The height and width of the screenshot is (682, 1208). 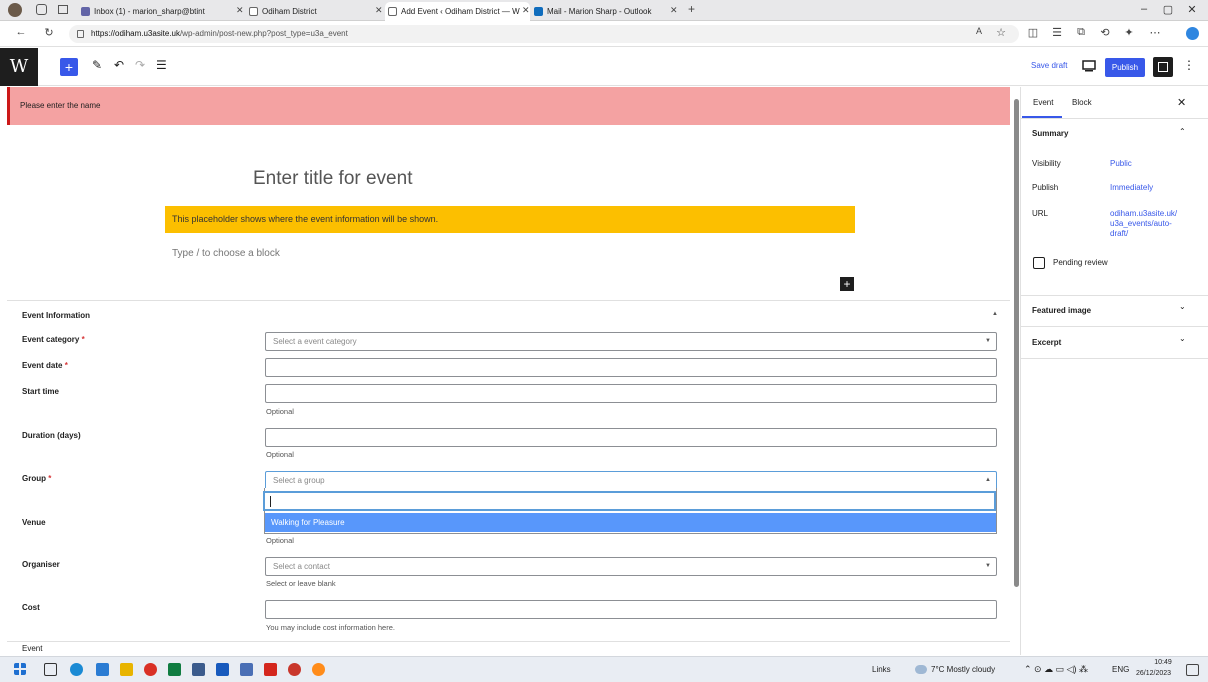 I want to click on app-icon, so click(x=294, y=669).